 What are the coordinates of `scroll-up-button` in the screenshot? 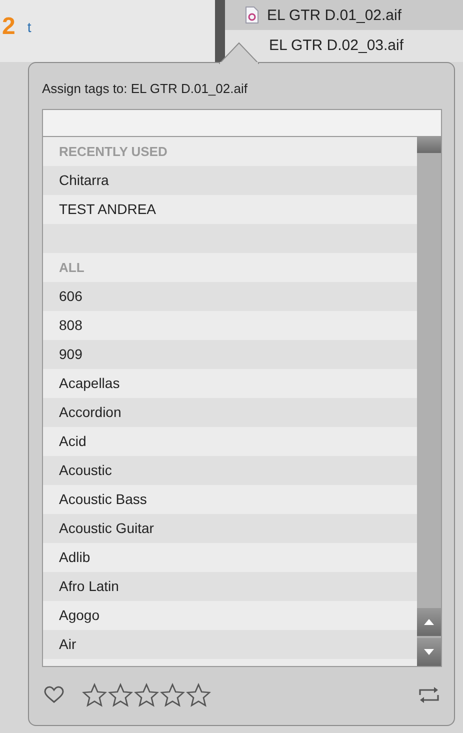 It's located at (429, 622).